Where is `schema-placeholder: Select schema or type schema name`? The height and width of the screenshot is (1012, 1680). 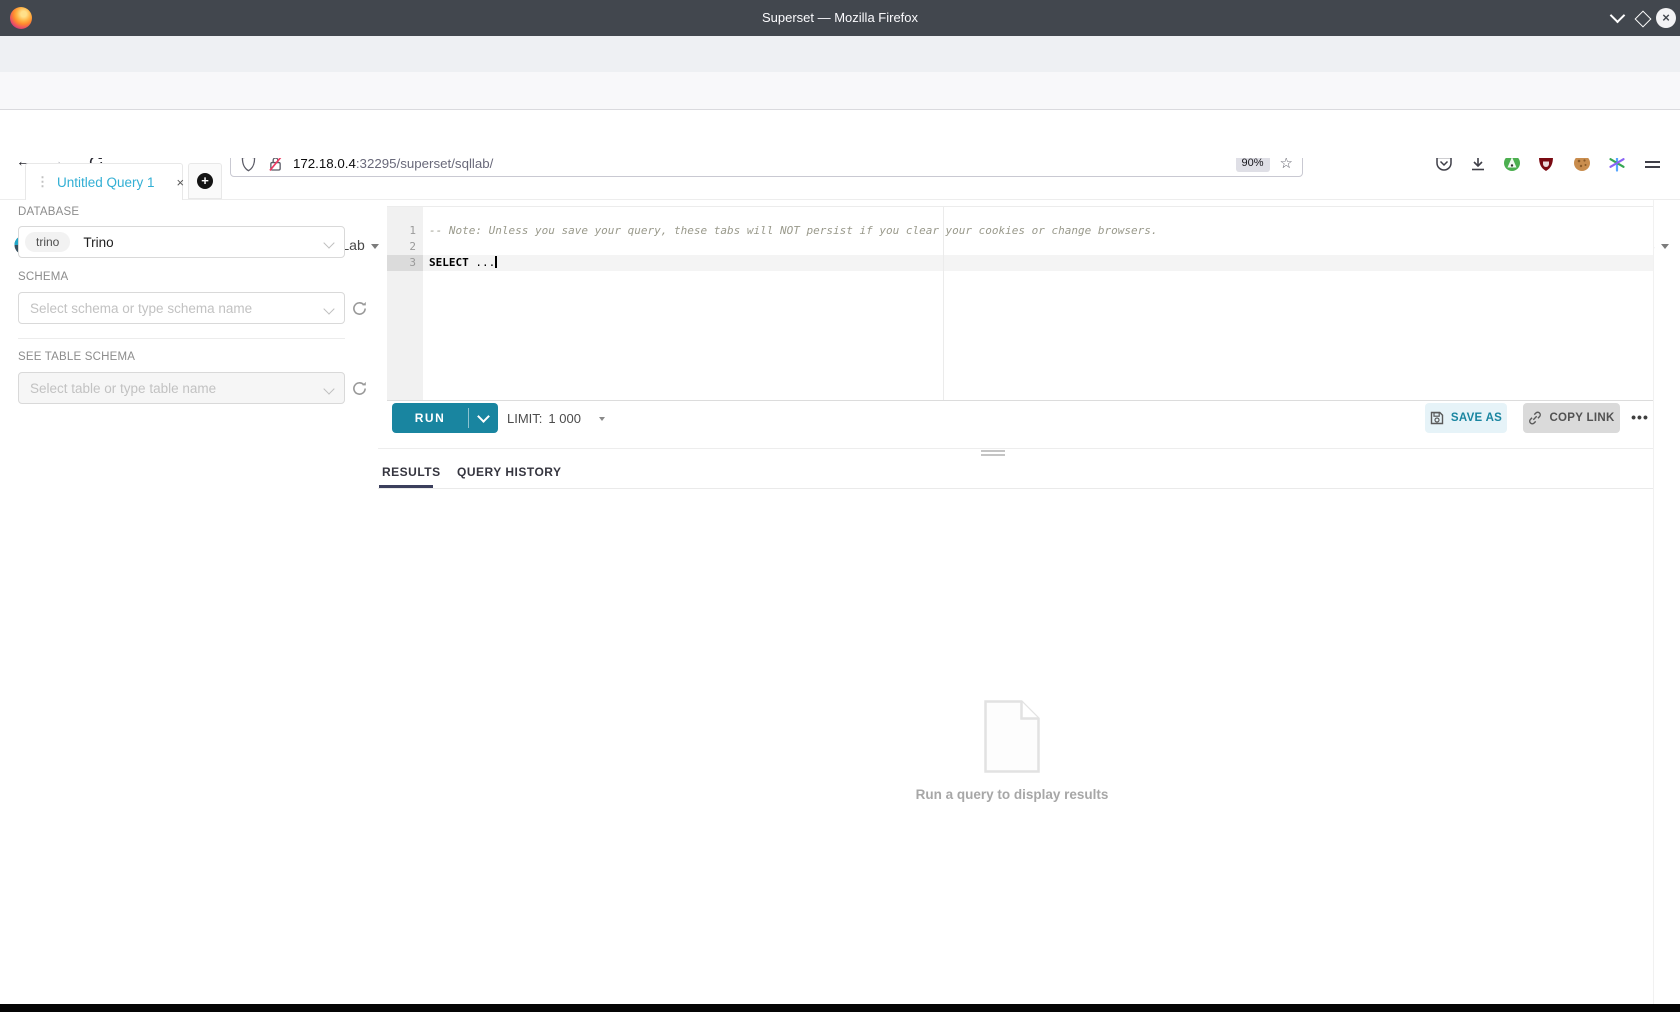 schema-placeholder: Select schema or type schema name is located at coordinates (141, 308).